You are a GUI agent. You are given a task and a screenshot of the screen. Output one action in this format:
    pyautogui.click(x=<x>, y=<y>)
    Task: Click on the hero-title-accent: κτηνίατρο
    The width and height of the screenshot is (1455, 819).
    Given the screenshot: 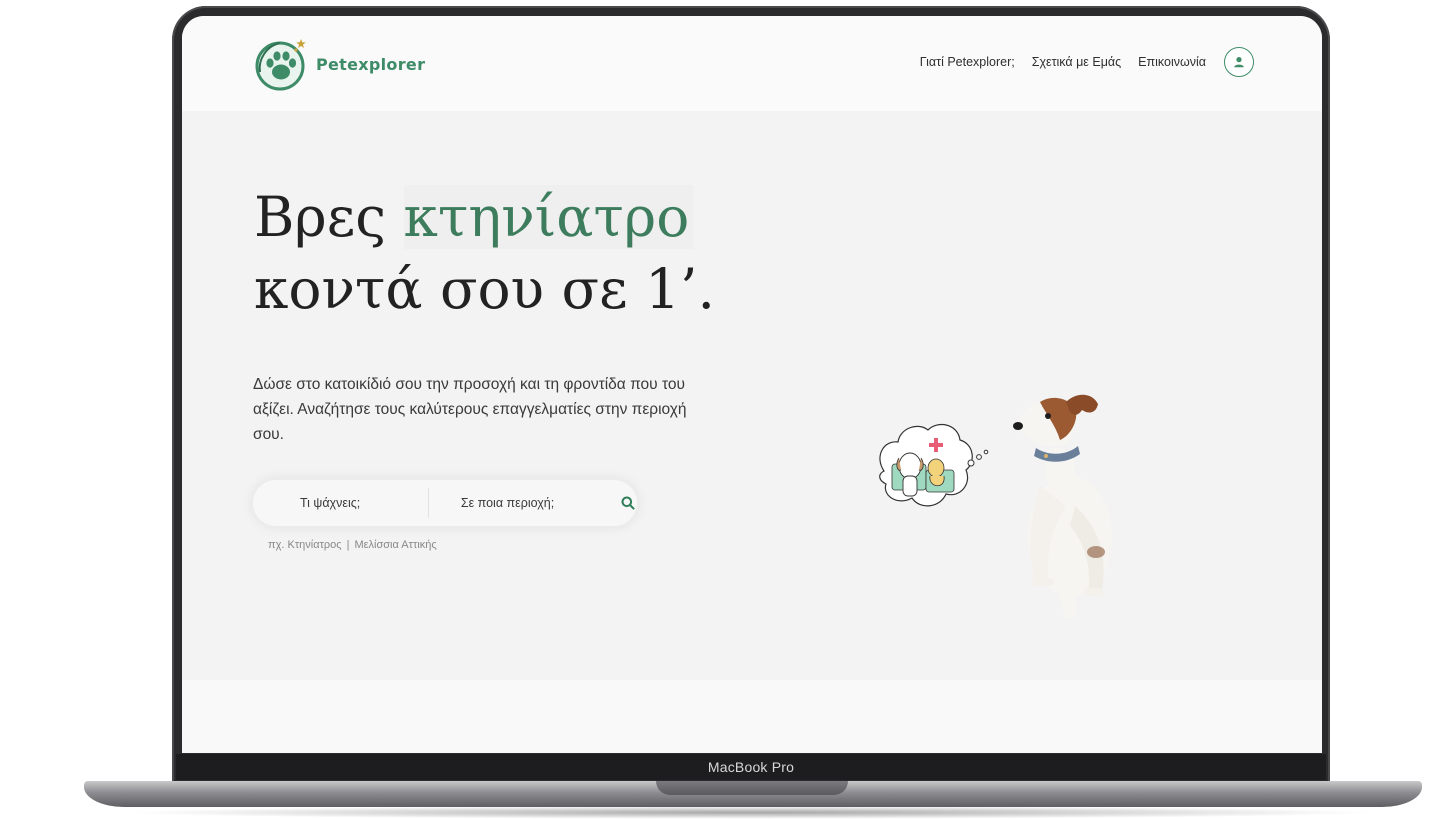 What is the action you would take?
    pyautogui.click(x=548, y=217)
    